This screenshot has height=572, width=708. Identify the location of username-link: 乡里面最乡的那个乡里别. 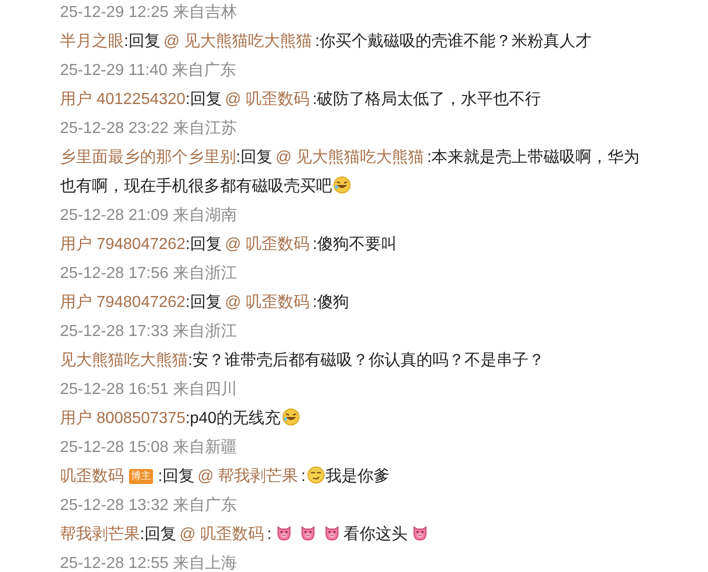
(148, 157).